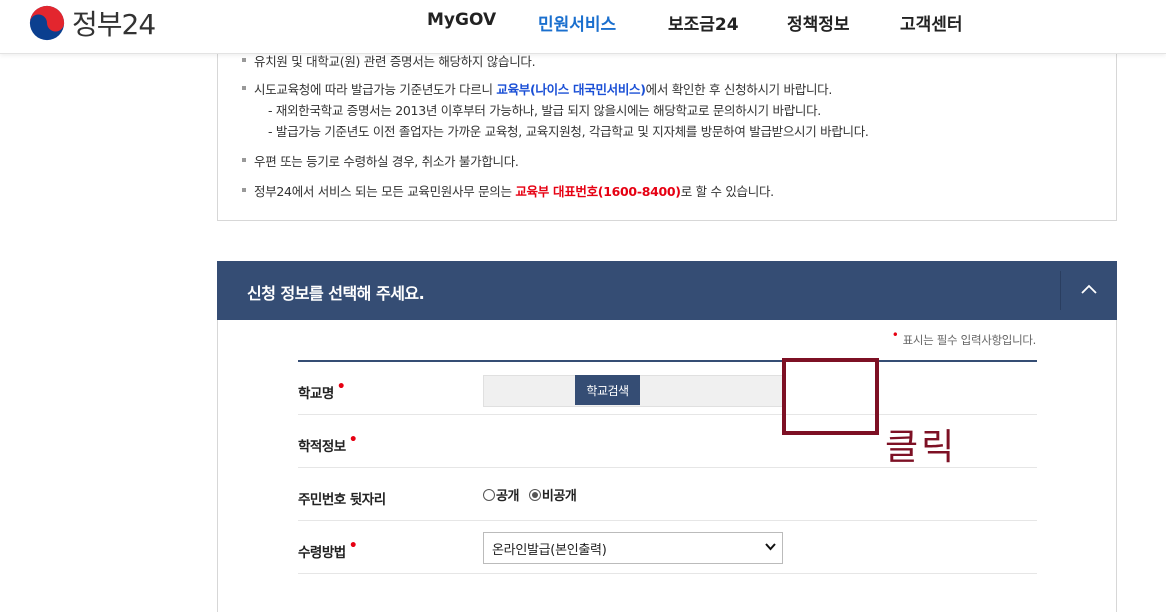  Describe the element at coordinates (322, 553) in the screenshot. I see `receive-label-text: 수령방법` at that location.